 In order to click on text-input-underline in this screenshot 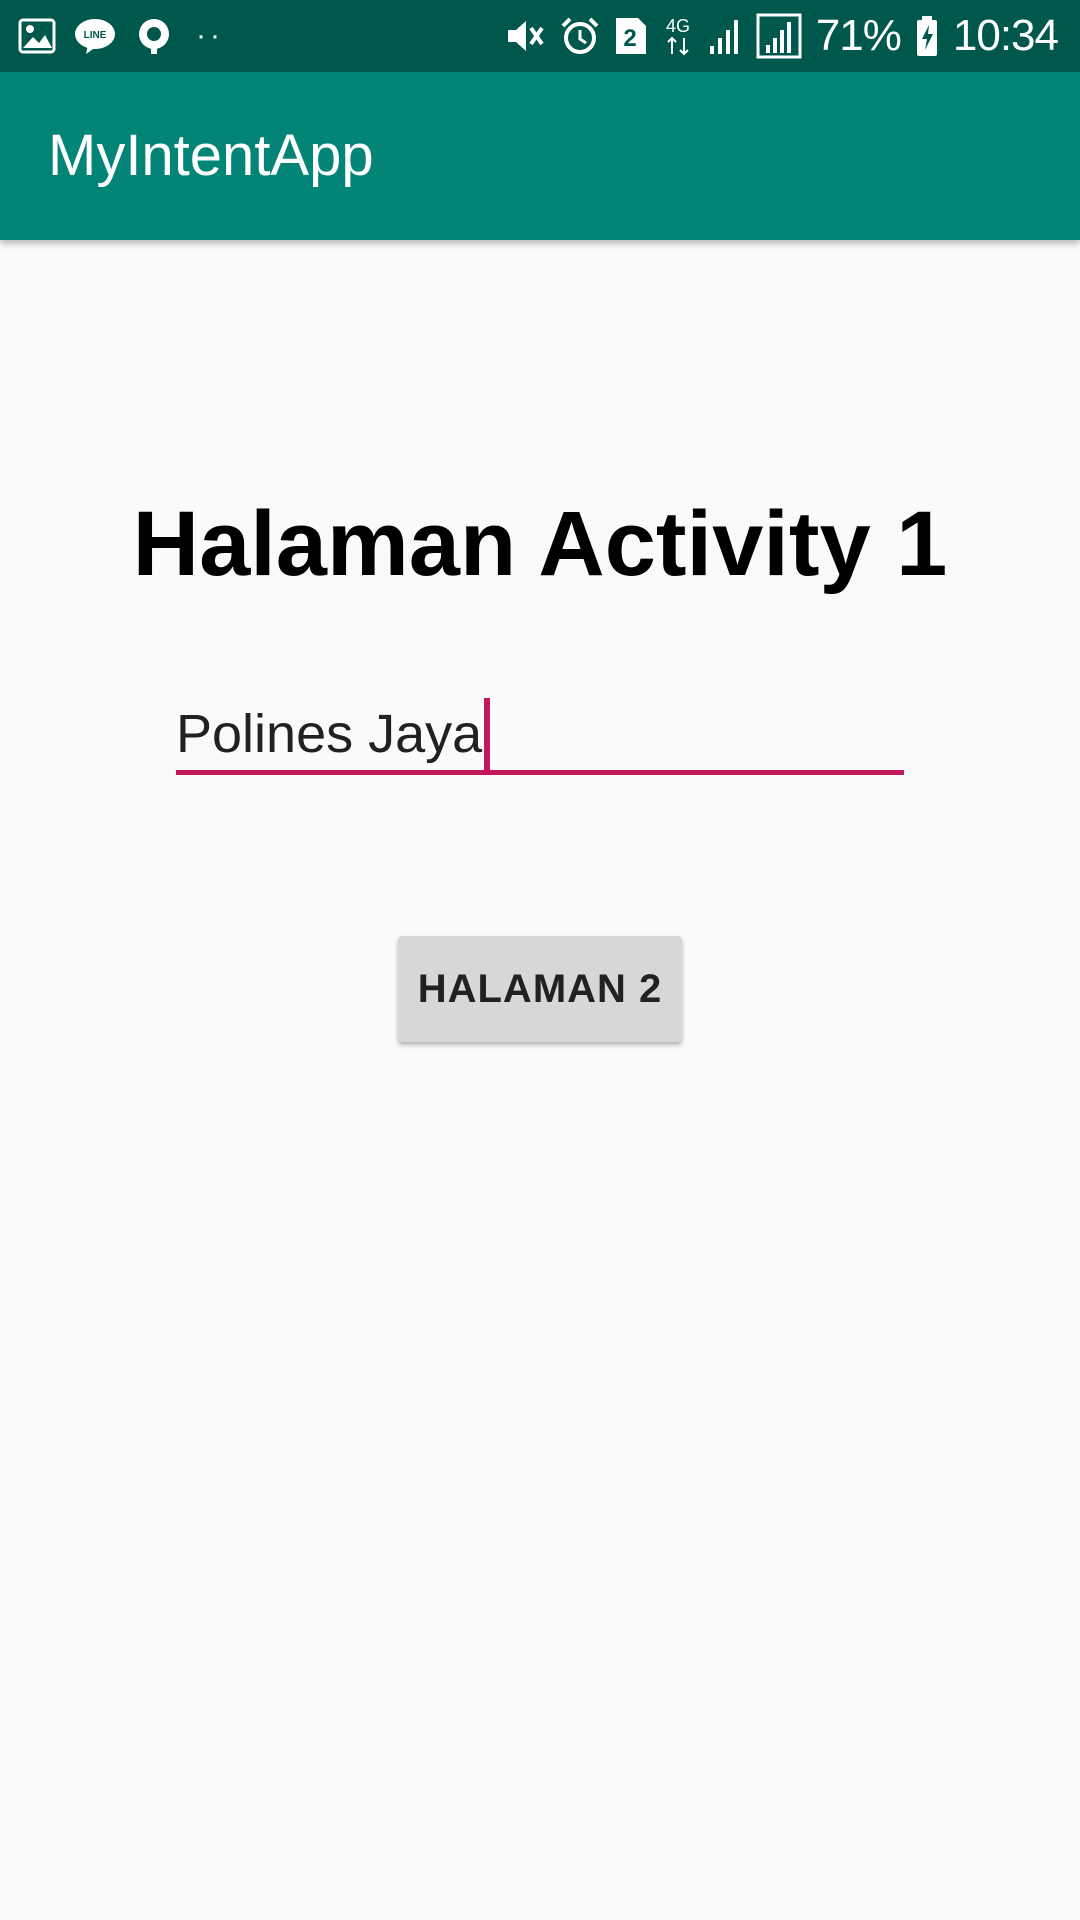, I will do `click(540, 772)`.